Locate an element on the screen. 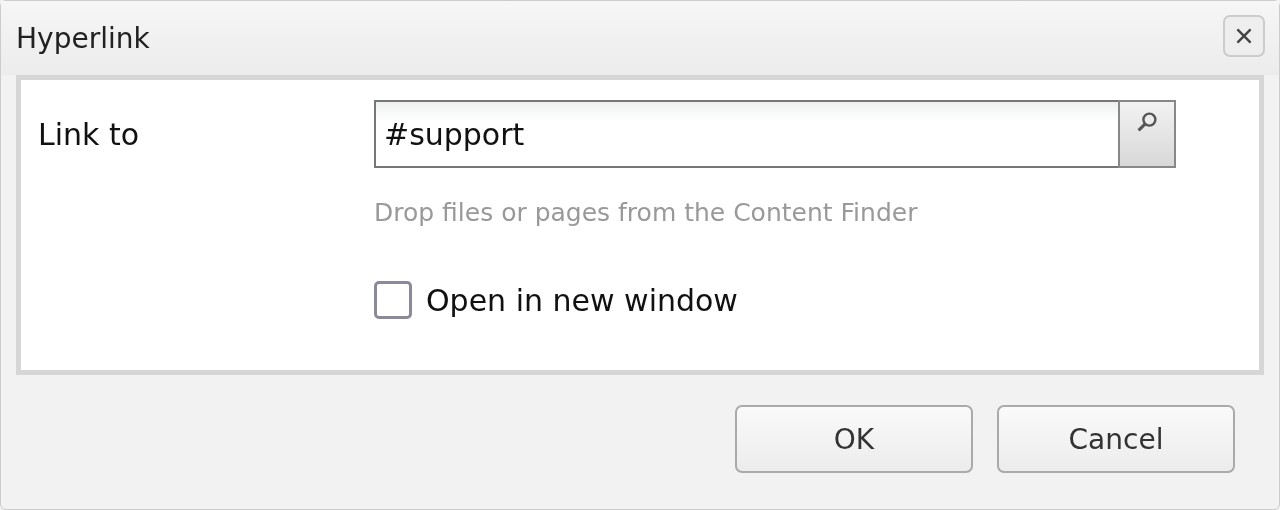 The height and width of the screenshot is (510, 1280). hint-text: Drop files or pages from the Content Finder is located at coordinates (646, 212).